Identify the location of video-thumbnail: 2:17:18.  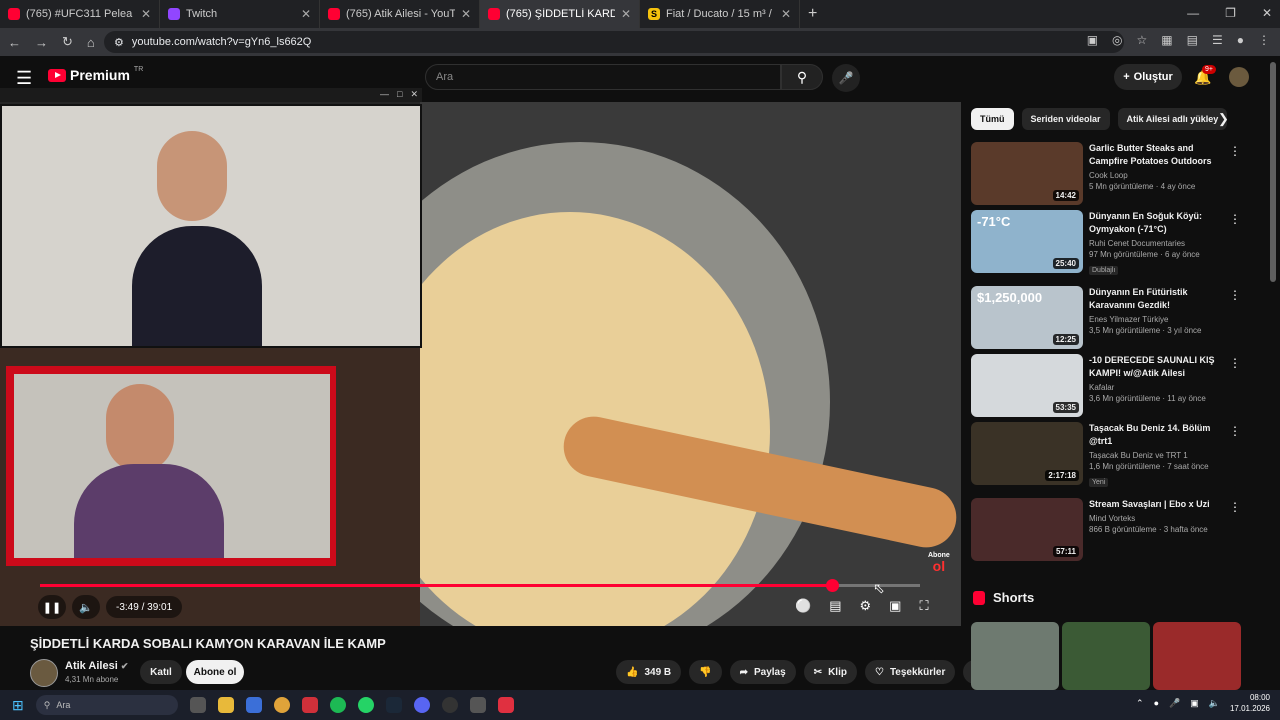
(1027, 453).